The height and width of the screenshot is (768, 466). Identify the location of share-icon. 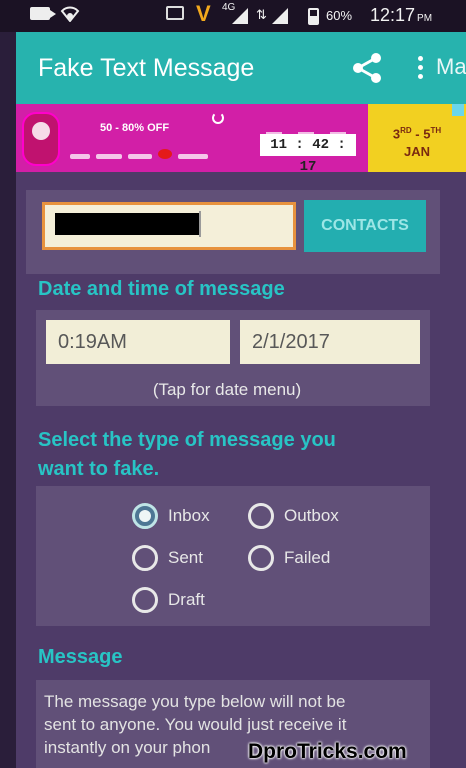
(367, 68).